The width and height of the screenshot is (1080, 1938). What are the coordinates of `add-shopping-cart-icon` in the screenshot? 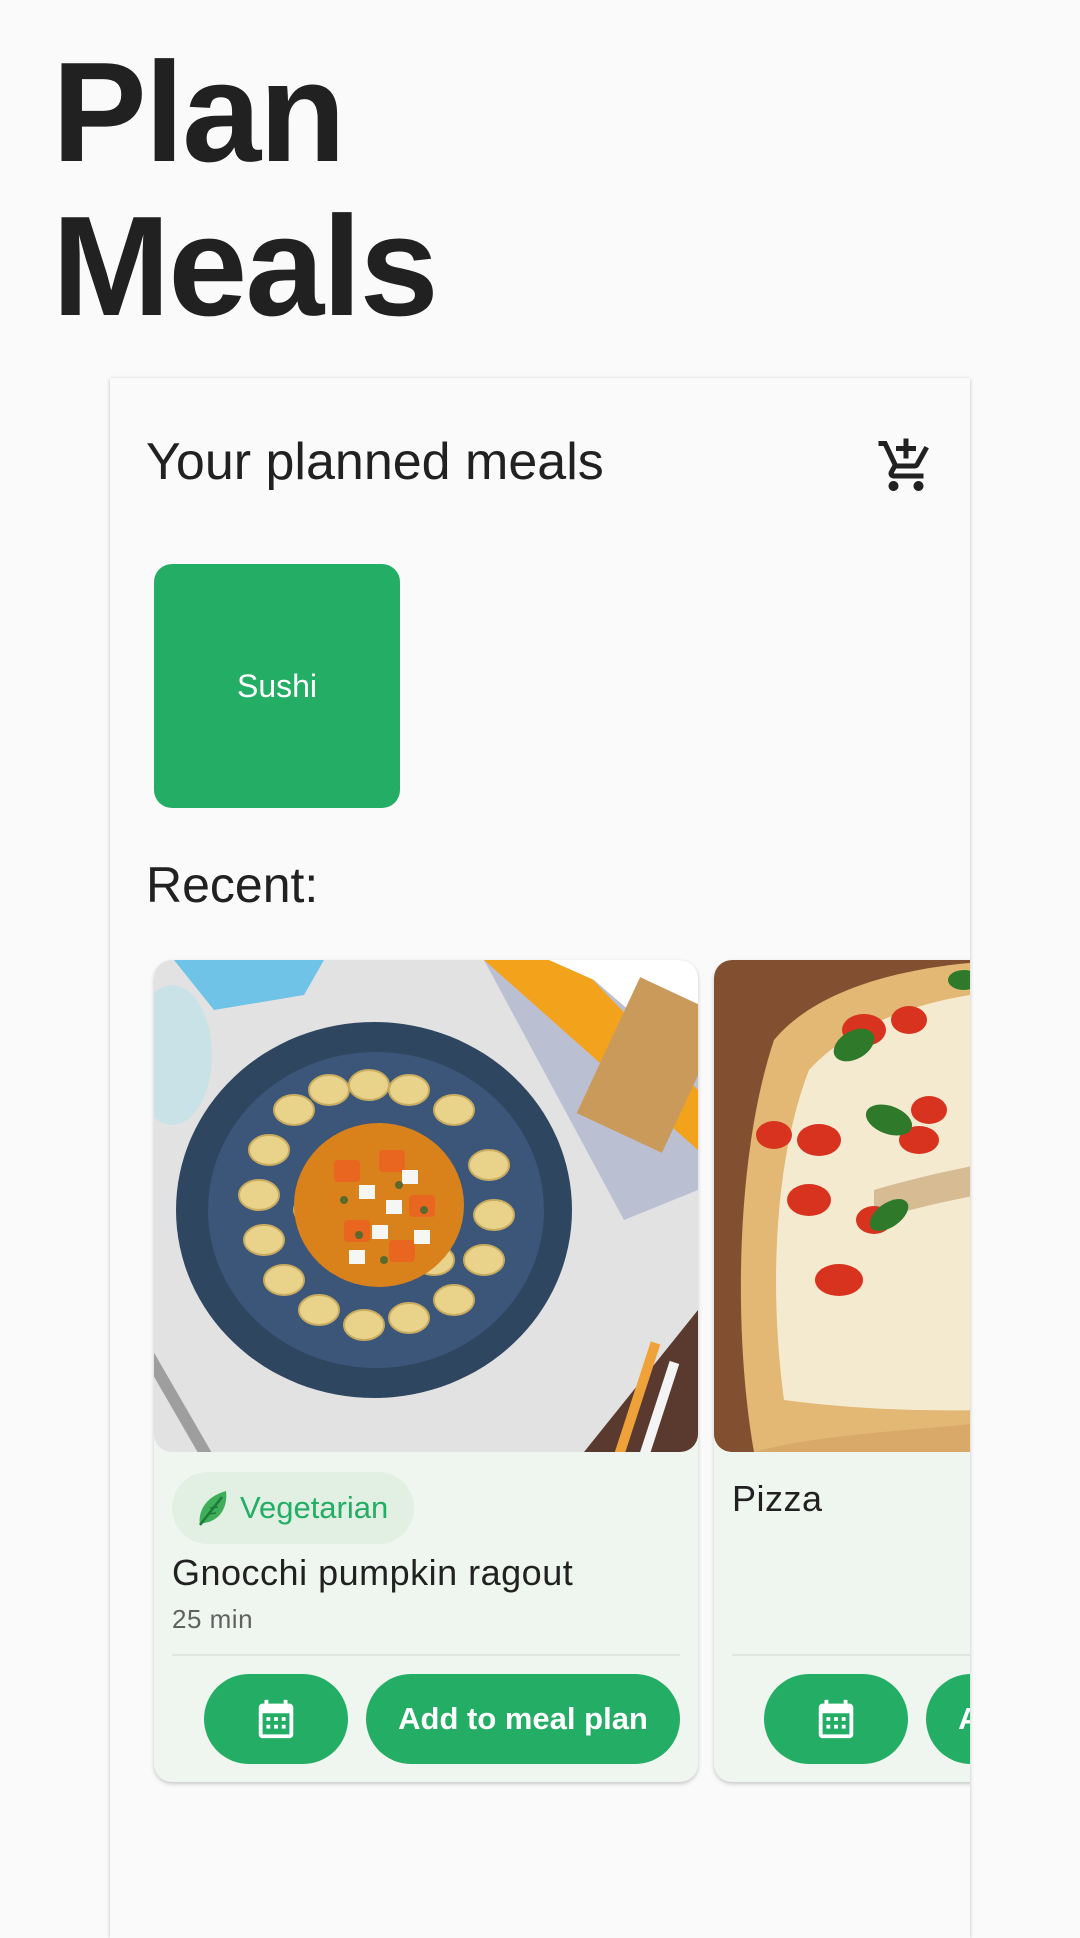 It's located at (903, 464).